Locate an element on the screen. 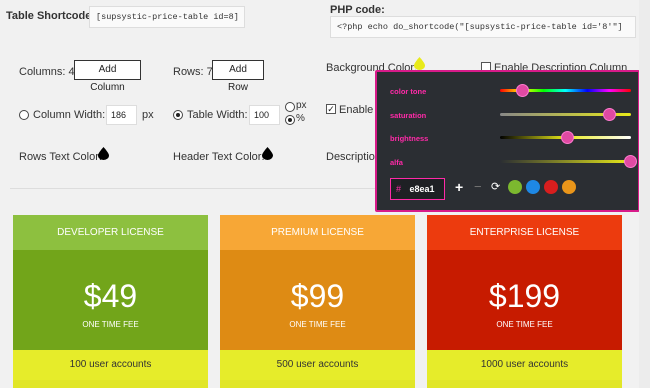  table-width-px-label: px is located at coordinates (301, 105).